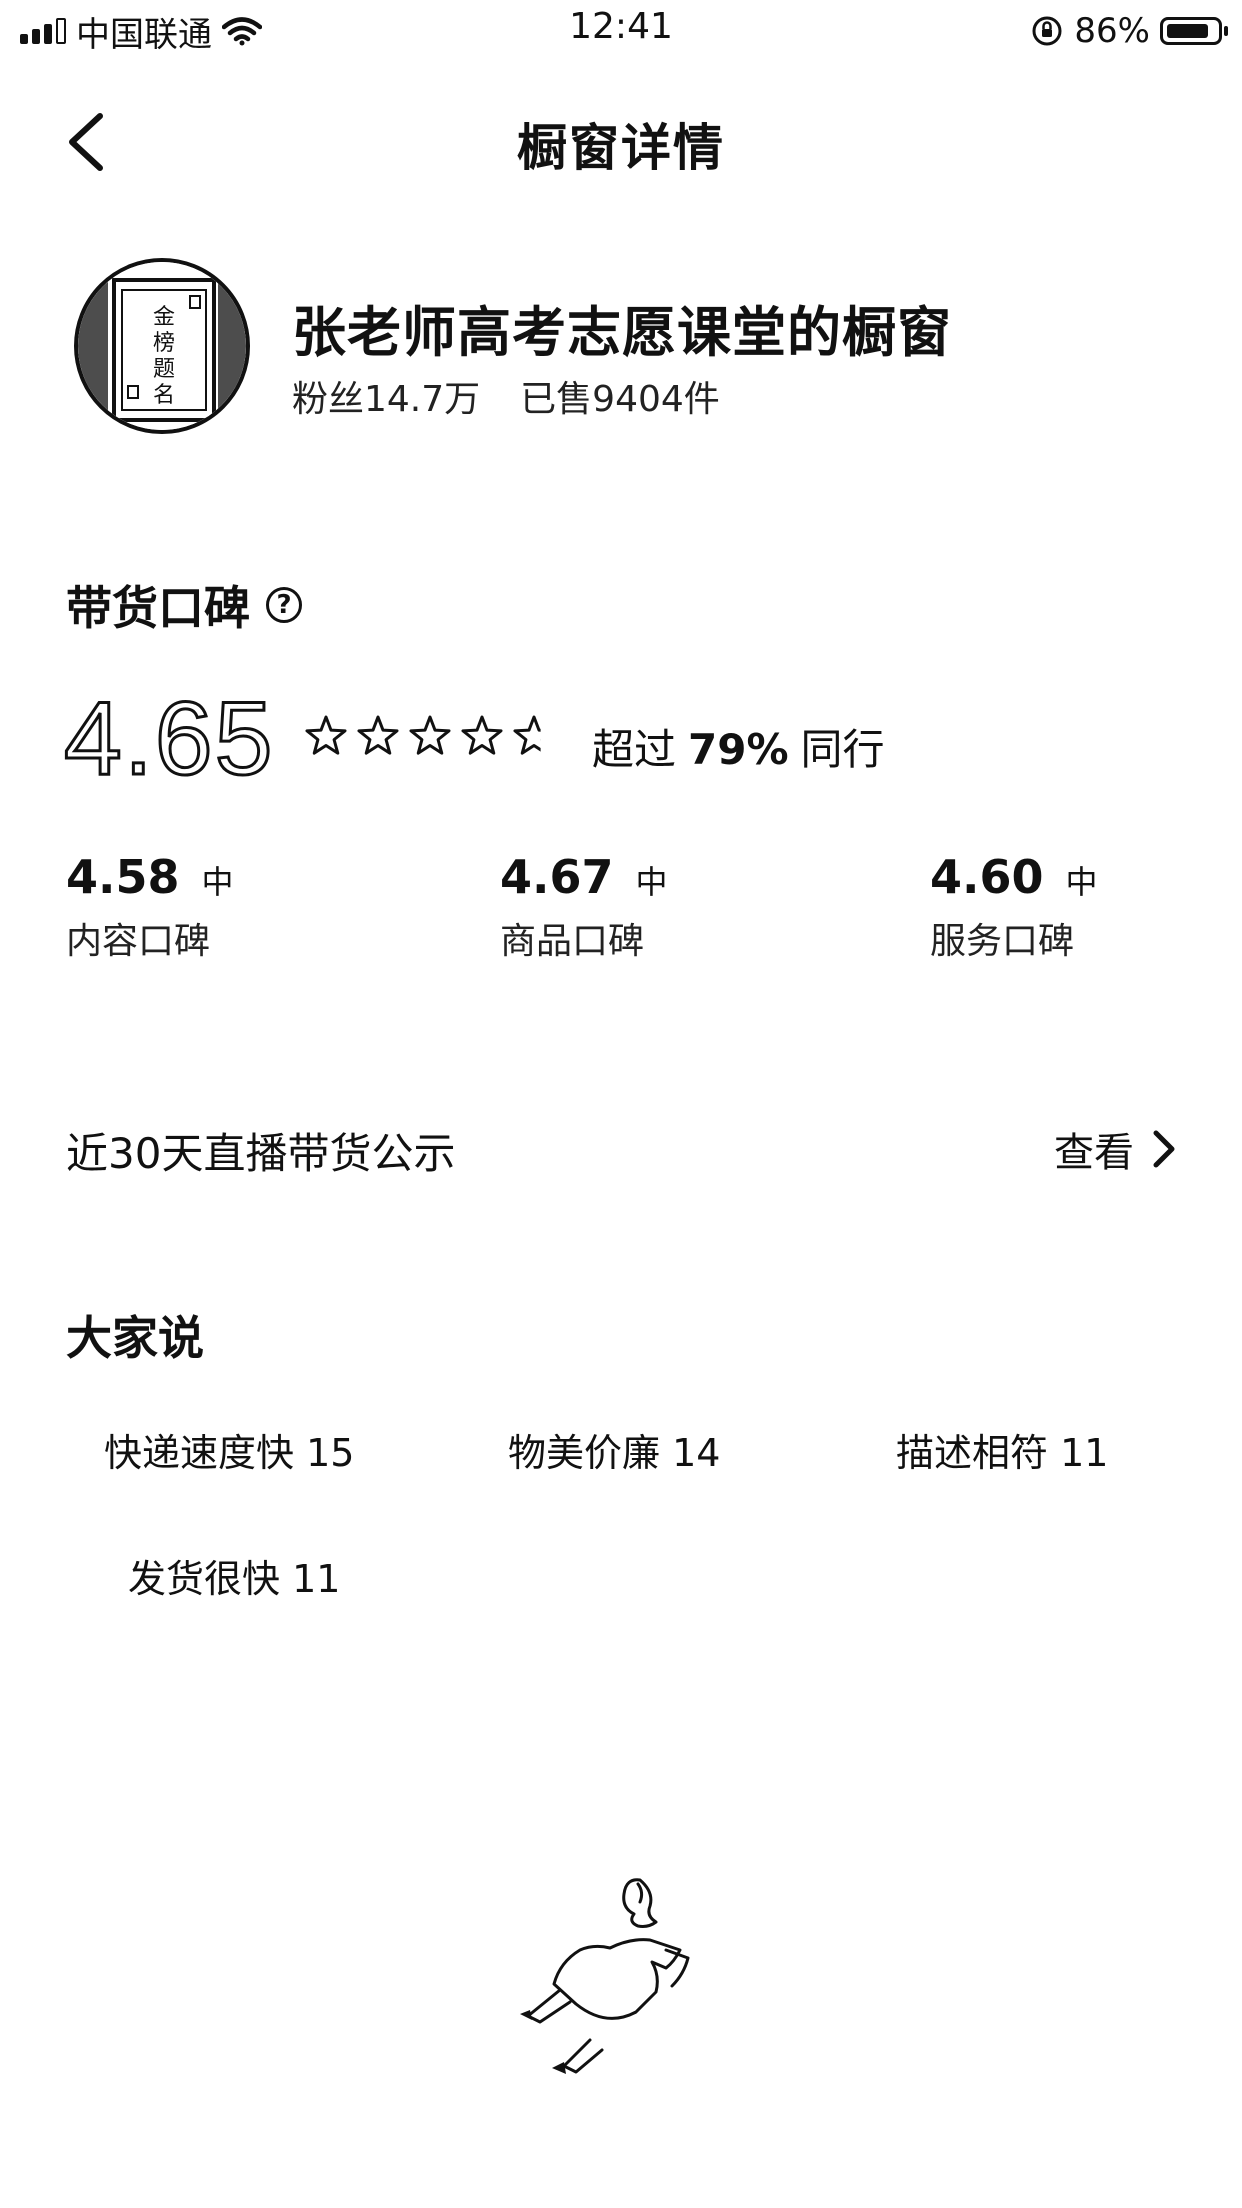 Image resolution: width=1242 pixels, height=2208 pixels. I want to click on rating-stars, so click(423, 735).